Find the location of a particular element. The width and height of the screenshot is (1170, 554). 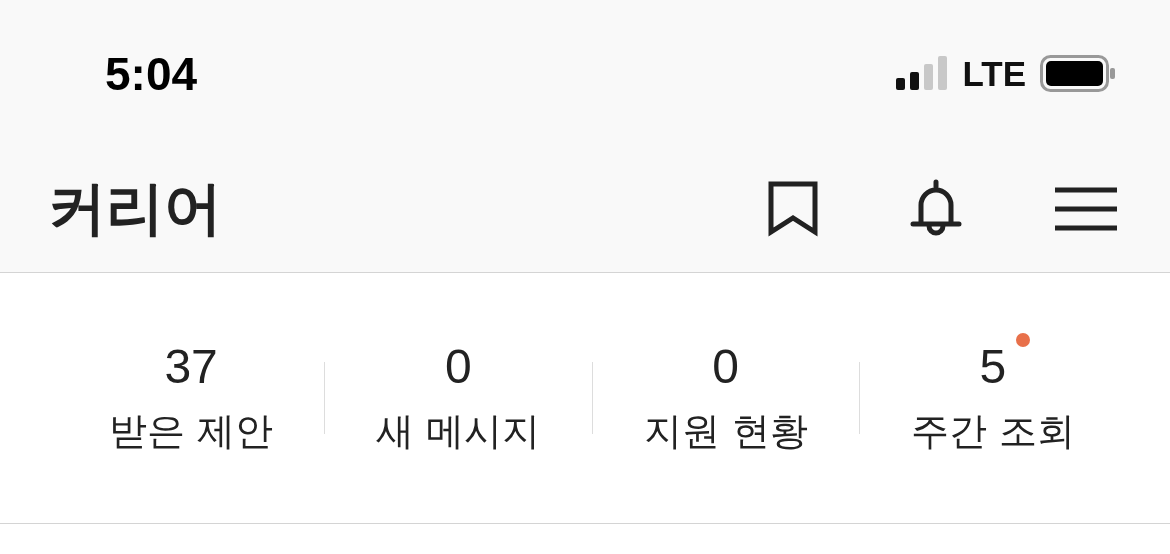

status-time: 5:04 is located at coordinates (151, 74).